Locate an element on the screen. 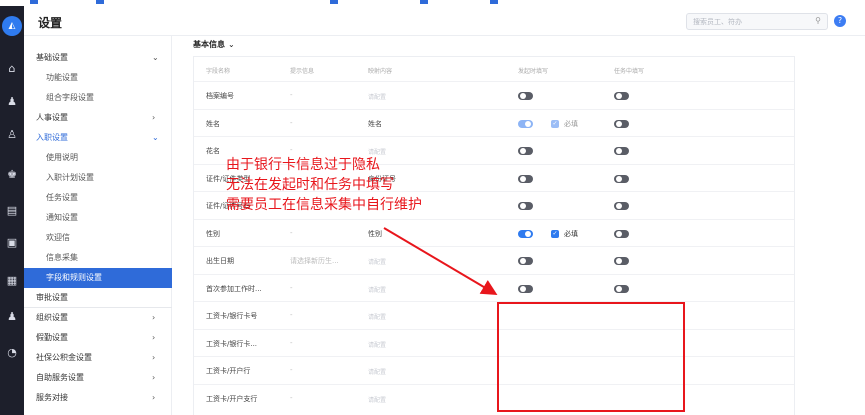 The width and height of the screenshot is (865, 415). required-label: 必填 is located at coordinates (571, 233).